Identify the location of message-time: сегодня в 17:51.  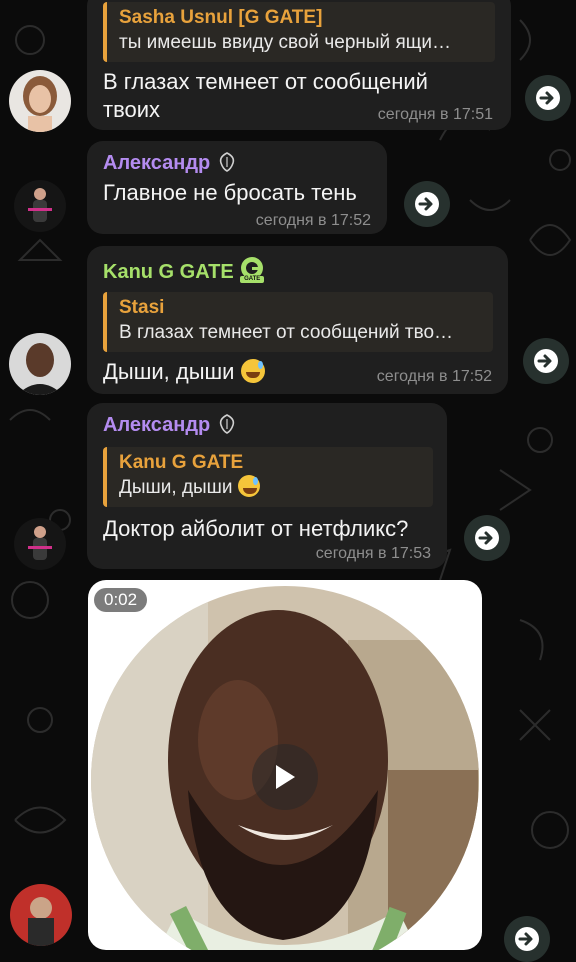
(435, 114).